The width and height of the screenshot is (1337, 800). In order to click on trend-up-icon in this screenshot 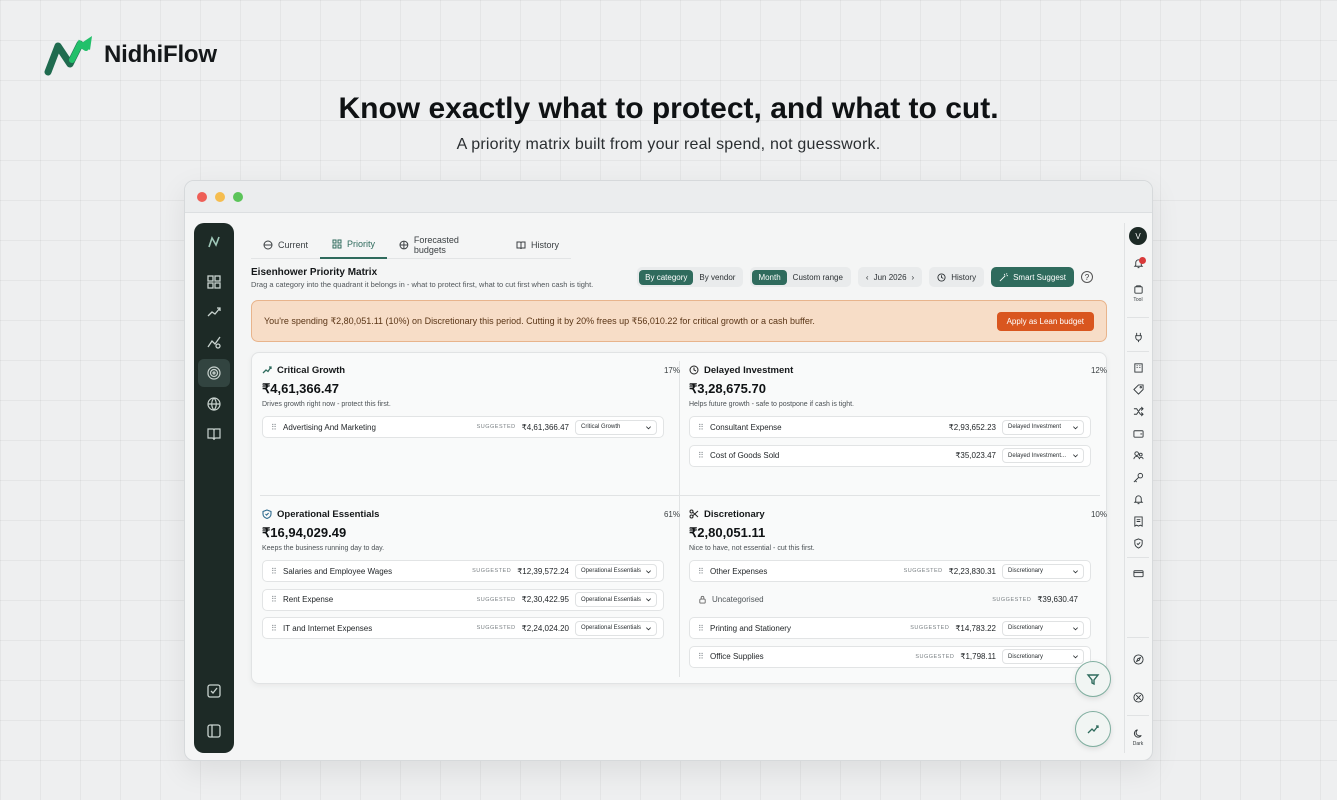, I will do `click(214, 312)`.